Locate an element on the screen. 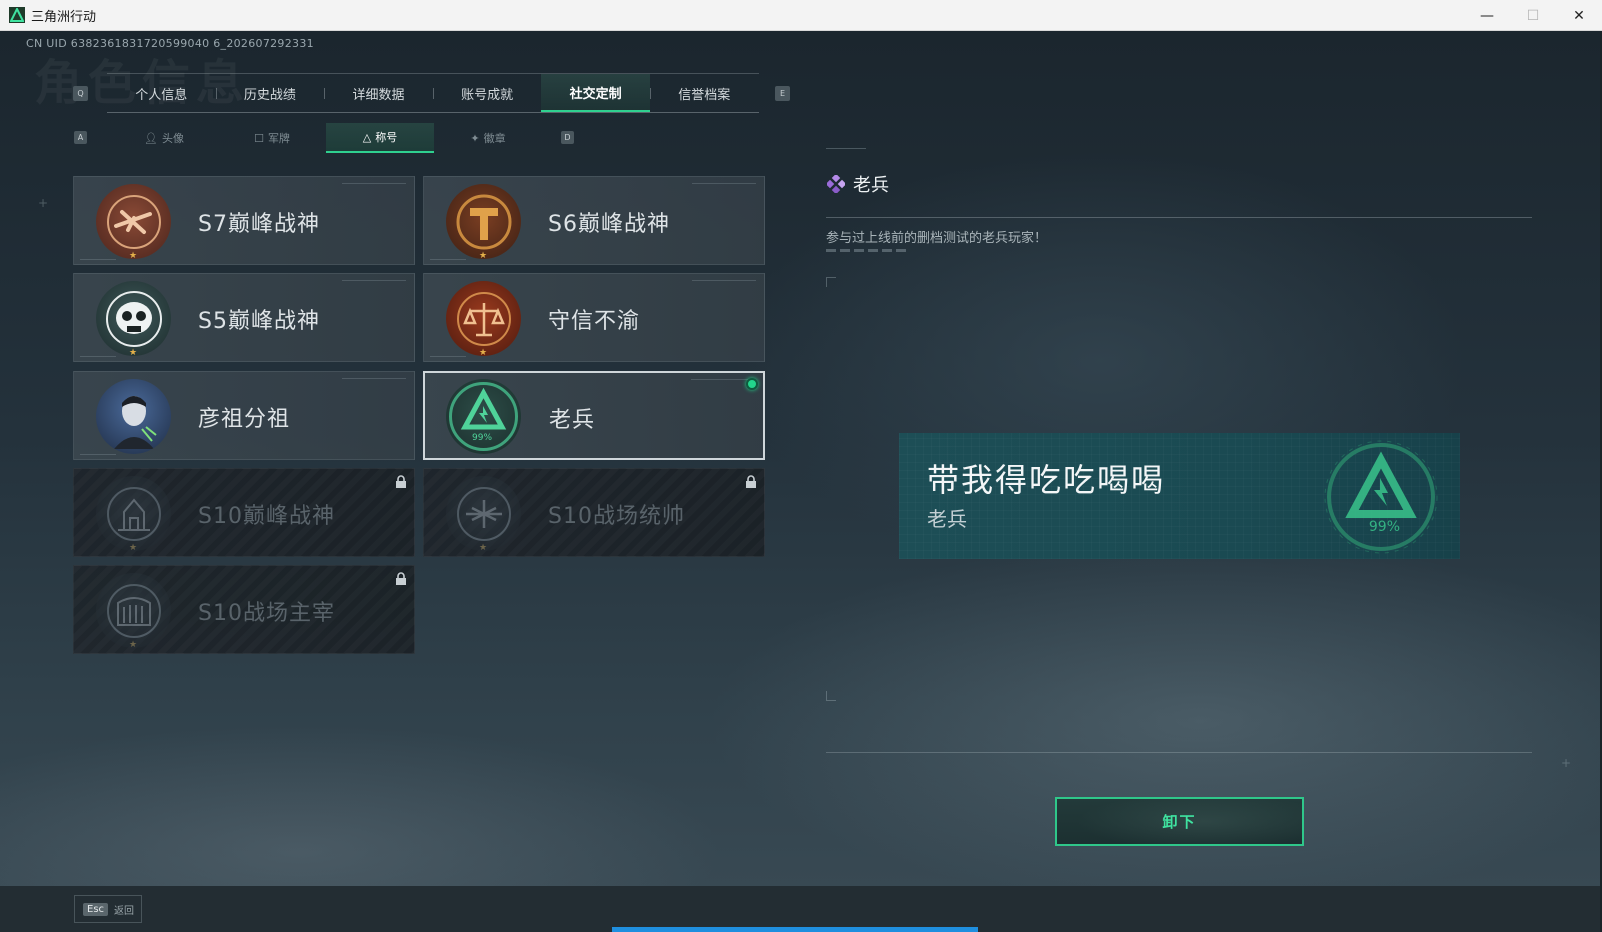  rarity-gem-icon is located at coordinates (836, 184).